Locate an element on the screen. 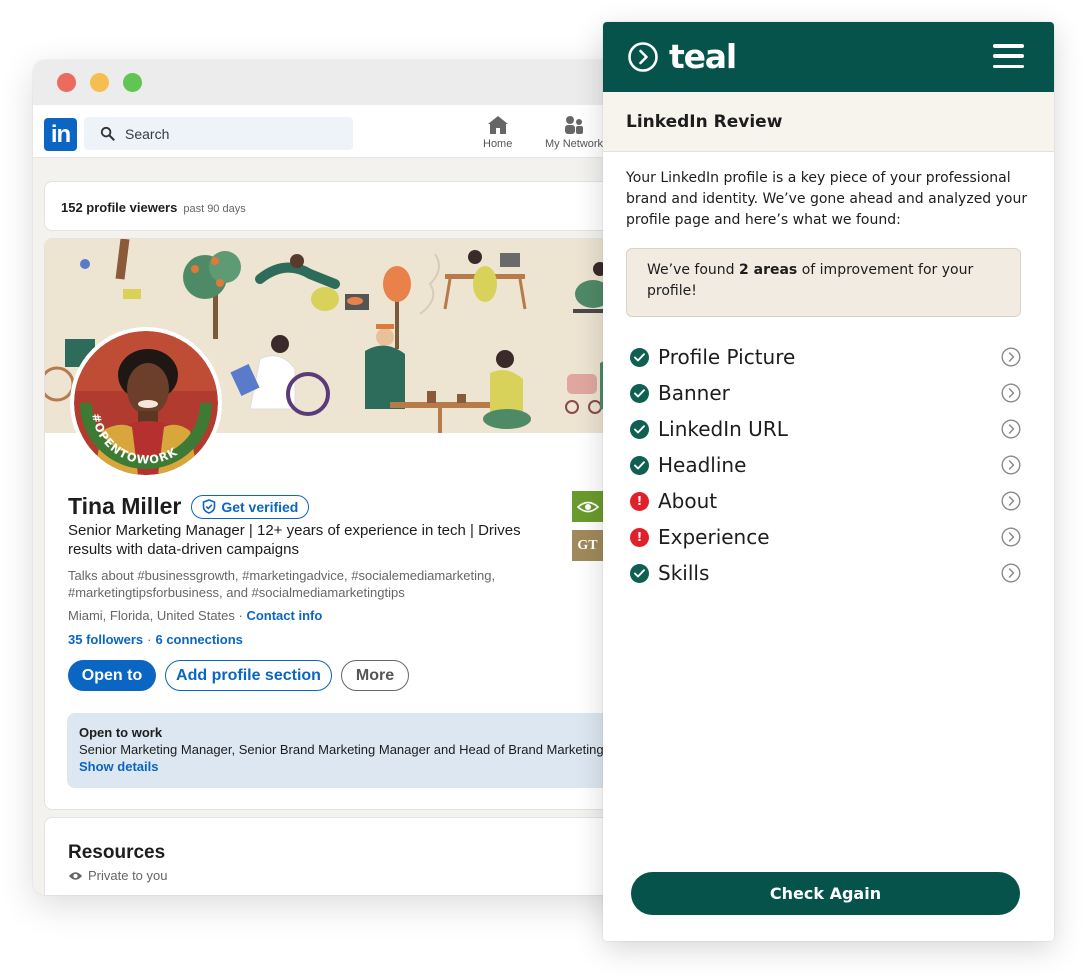 This screenshot has height=980, width=1085. teal-logo: teal is located at coordinates (682, 56).